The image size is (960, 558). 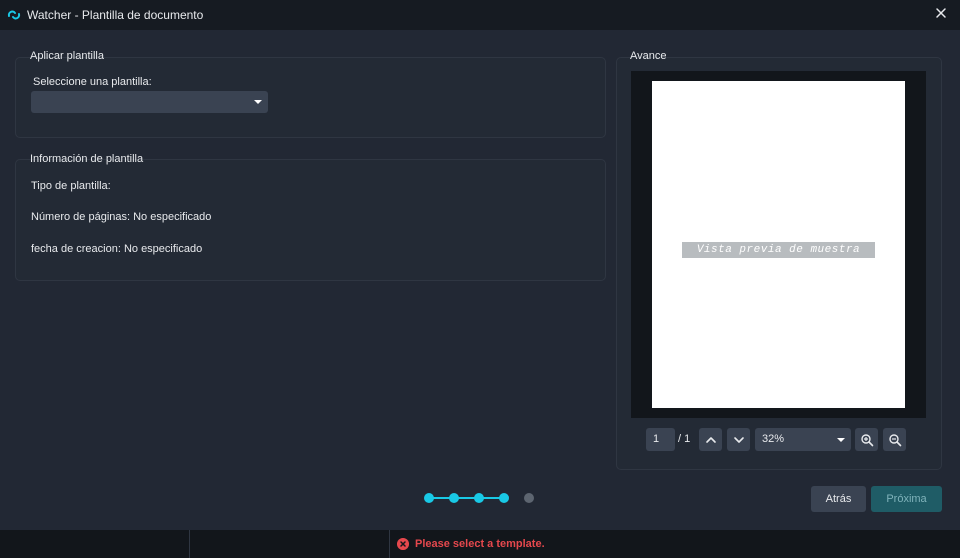 What do you see at coordinates (684, 439) in the screenshot?
I see `page-total: / 1` at bounding box center [684, 439].